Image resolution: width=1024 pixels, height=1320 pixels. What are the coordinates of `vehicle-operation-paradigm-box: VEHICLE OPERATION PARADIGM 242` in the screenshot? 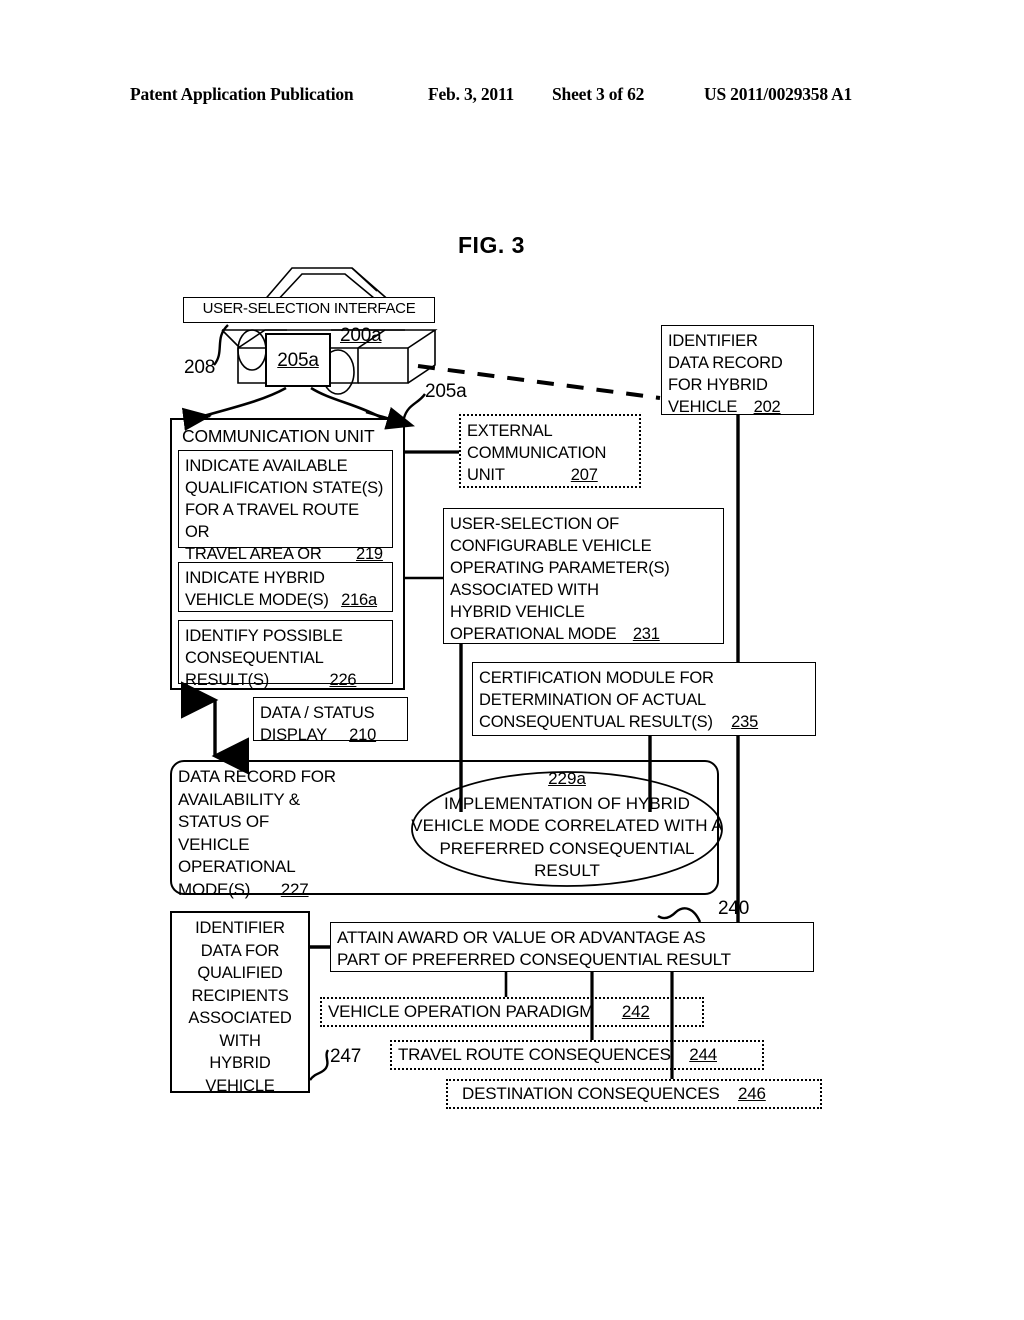 It's located at (512, 1012).